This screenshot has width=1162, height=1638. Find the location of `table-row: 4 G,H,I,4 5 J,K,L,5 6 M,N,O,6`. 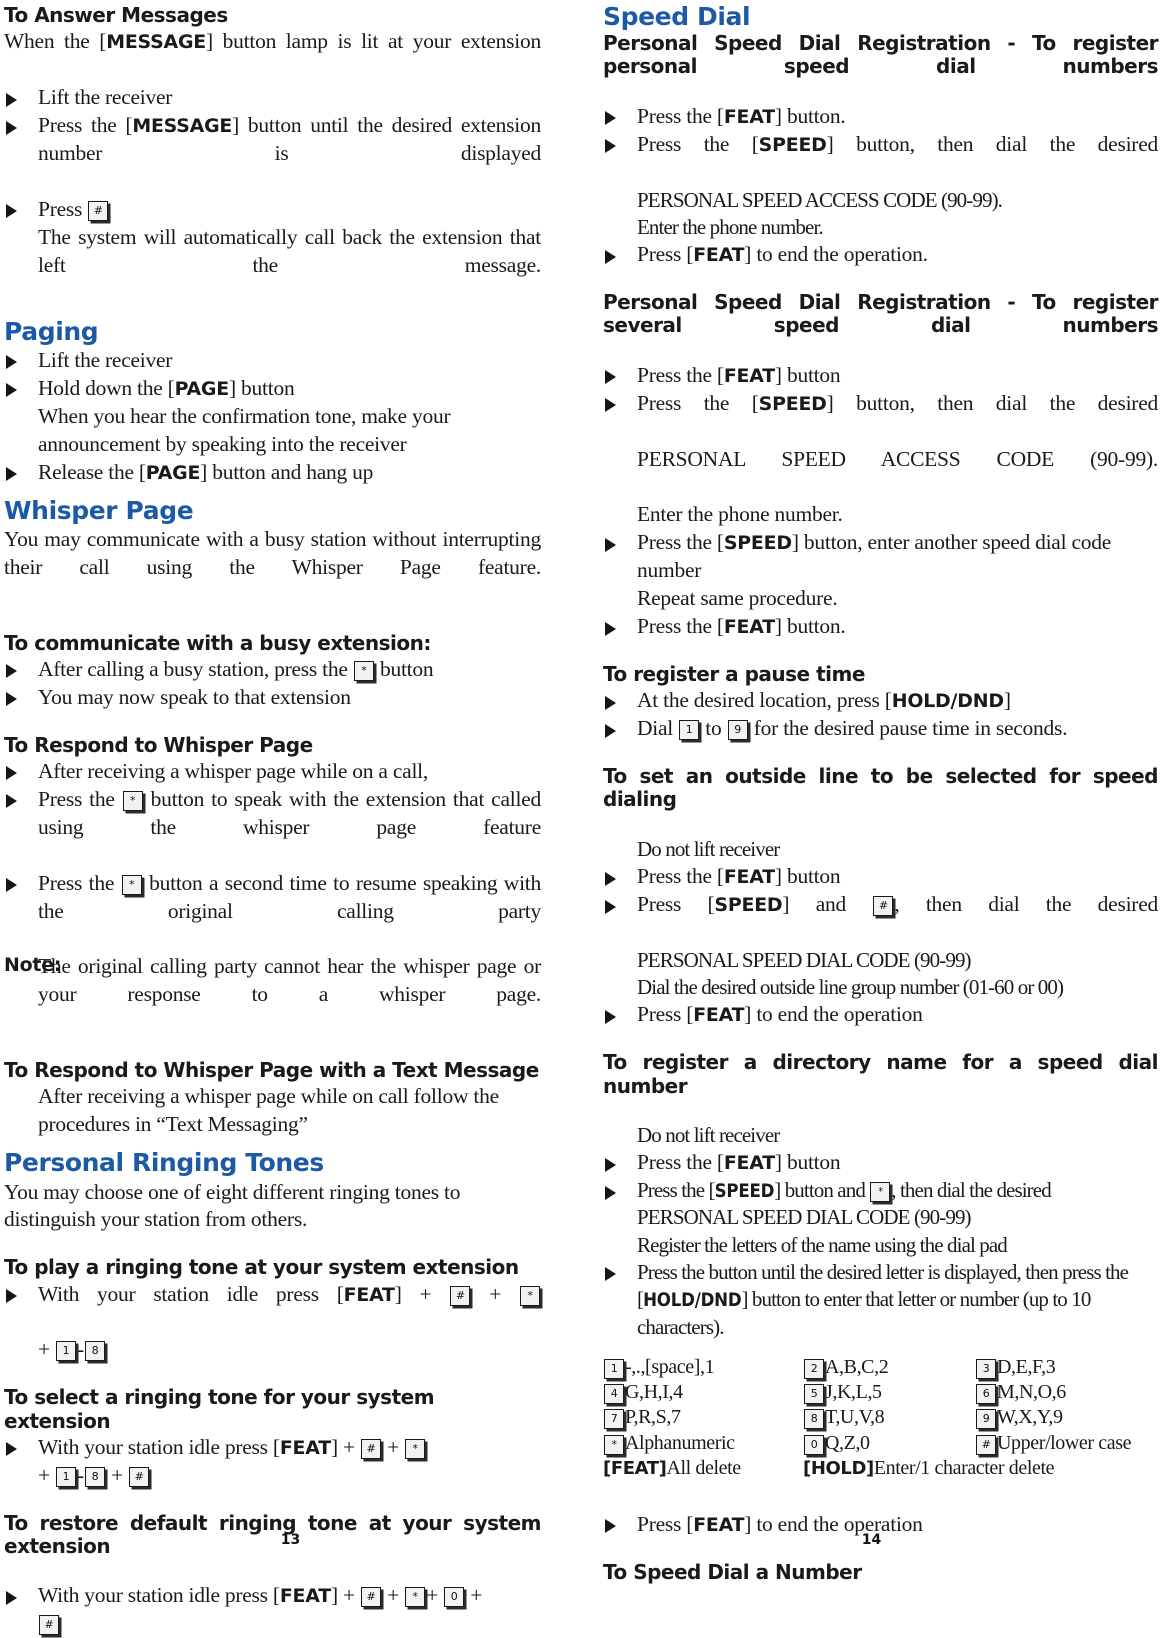

table-row: 4 G,H,I,4 5 J,K,L,5 6 M,N,O,6 is located at coordinates (880, 1392).